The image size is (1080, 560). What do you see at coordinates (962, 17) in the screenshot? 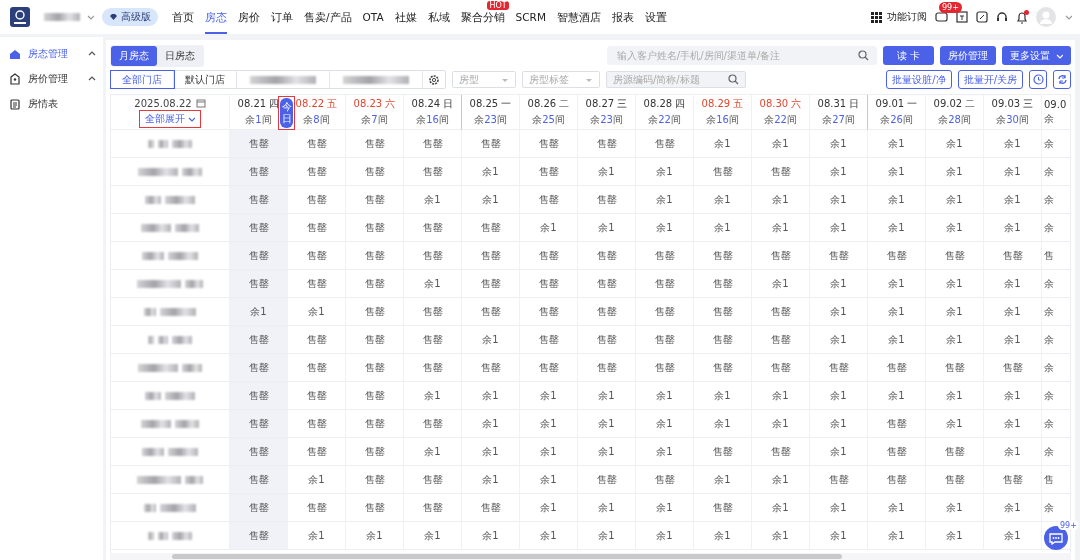
I see `invoice-icon` at bounding box center [962, 17].